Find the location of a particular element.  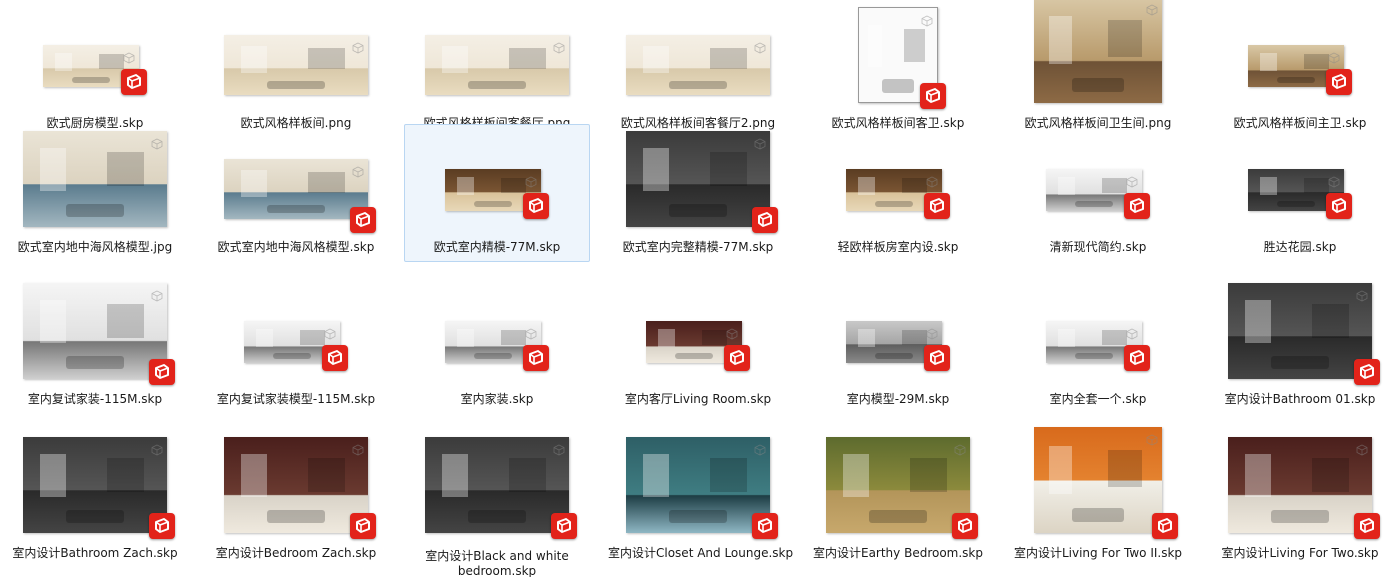

file-name-label: 欧式室内完整精模-77M.skp is located at coordinates (698, 247).